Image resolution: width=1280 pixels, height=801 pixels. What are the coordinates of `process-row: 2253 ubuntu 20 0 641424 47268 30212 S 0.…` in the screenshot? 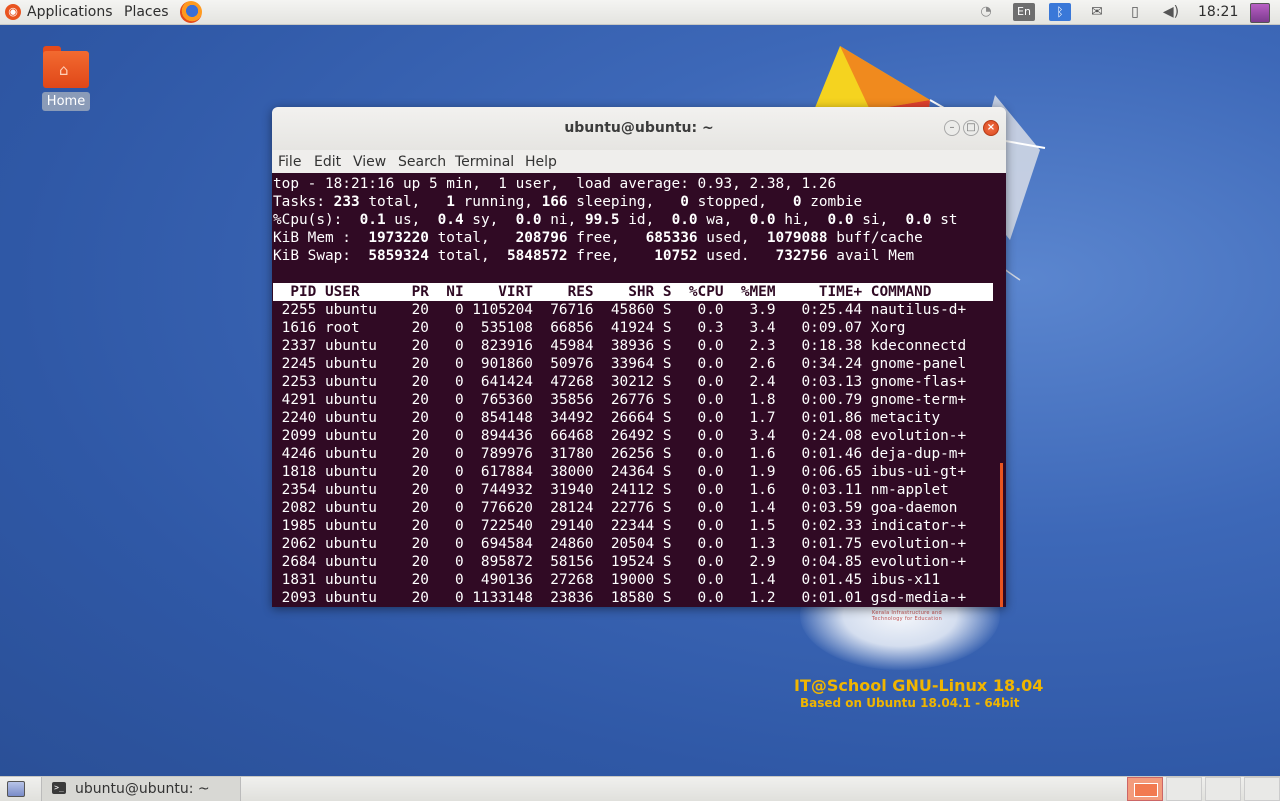 It's located at (620, 382).